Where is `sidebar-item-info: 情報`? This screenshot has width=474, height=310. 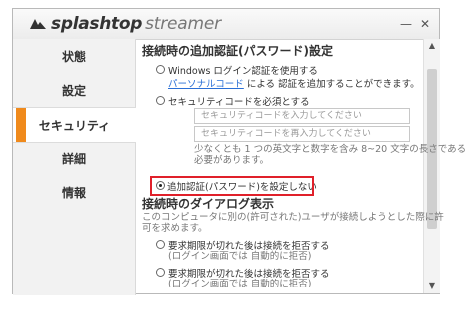
sidebar-item-info: 情報 is located at coordinates (74, 192).